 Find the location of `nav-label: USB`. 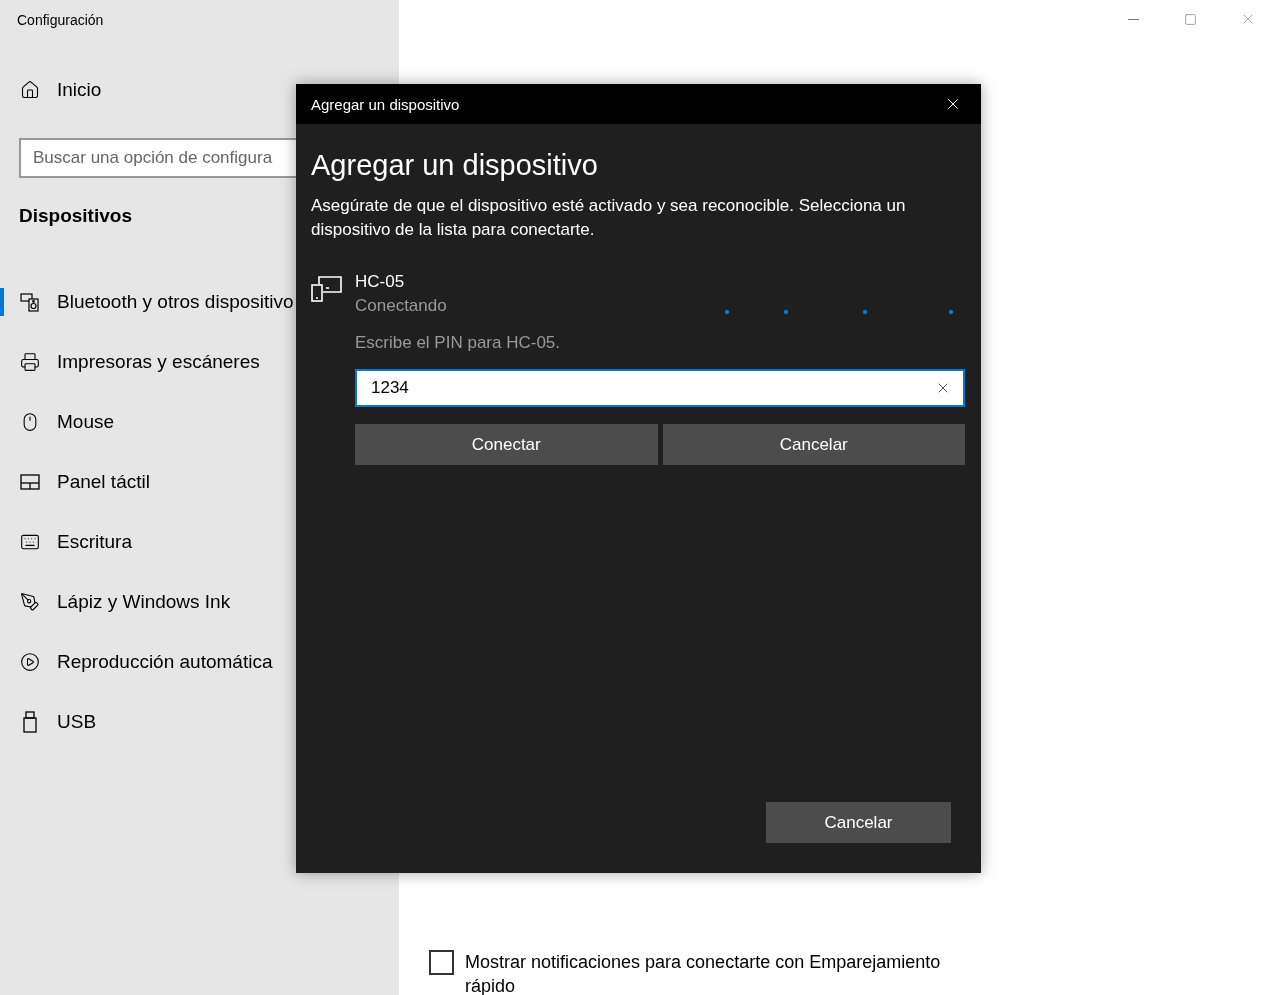

nav-label: USB is located at coordinates (77, 722).